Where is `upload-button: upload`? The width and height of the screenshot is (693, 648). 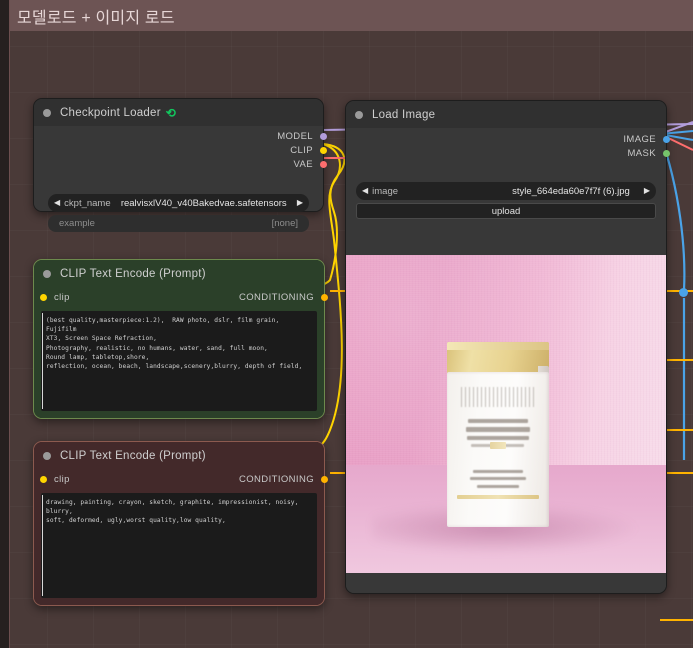 upload-button: upload is located at coordinates (506, 211).